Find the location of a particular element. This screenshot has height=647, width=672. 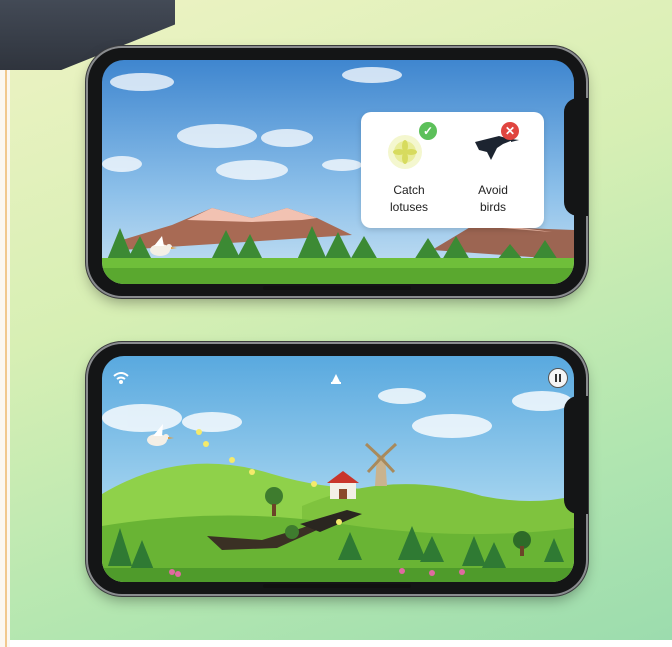

catch-lotuses-label: Catch lotuses is located at coordinates (409, 198).